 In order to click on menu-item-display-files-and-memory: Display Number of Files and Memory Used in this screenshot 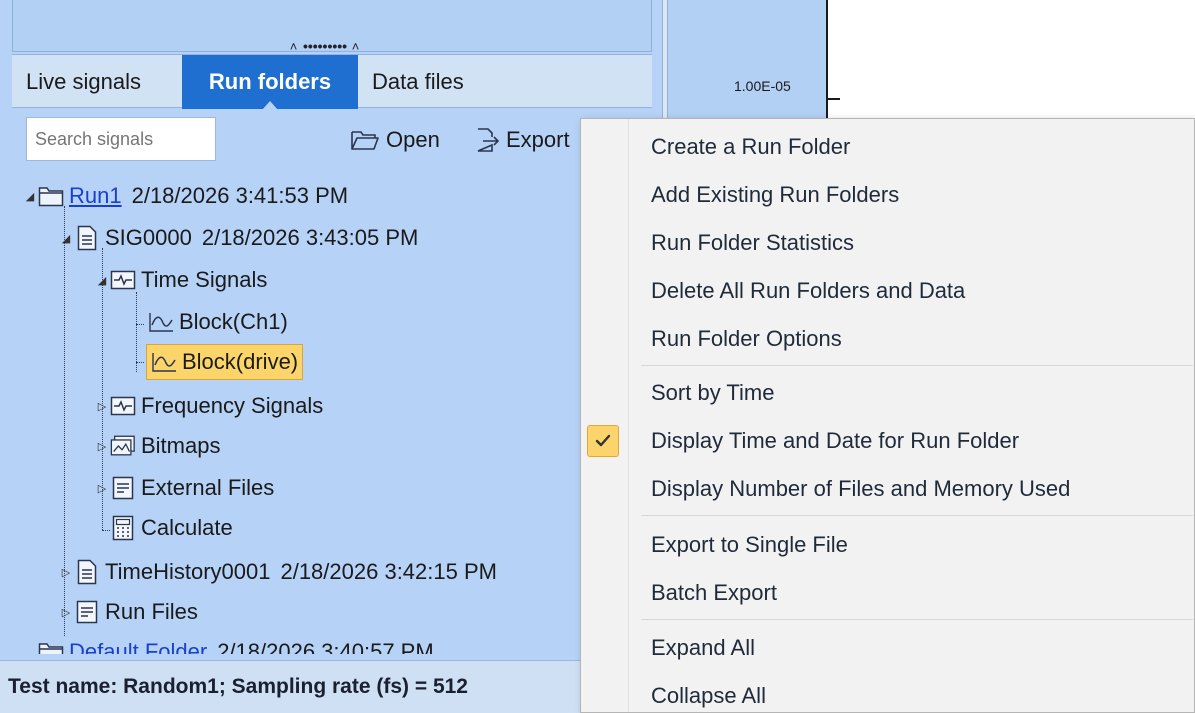, I will do `click(887, 489)`.